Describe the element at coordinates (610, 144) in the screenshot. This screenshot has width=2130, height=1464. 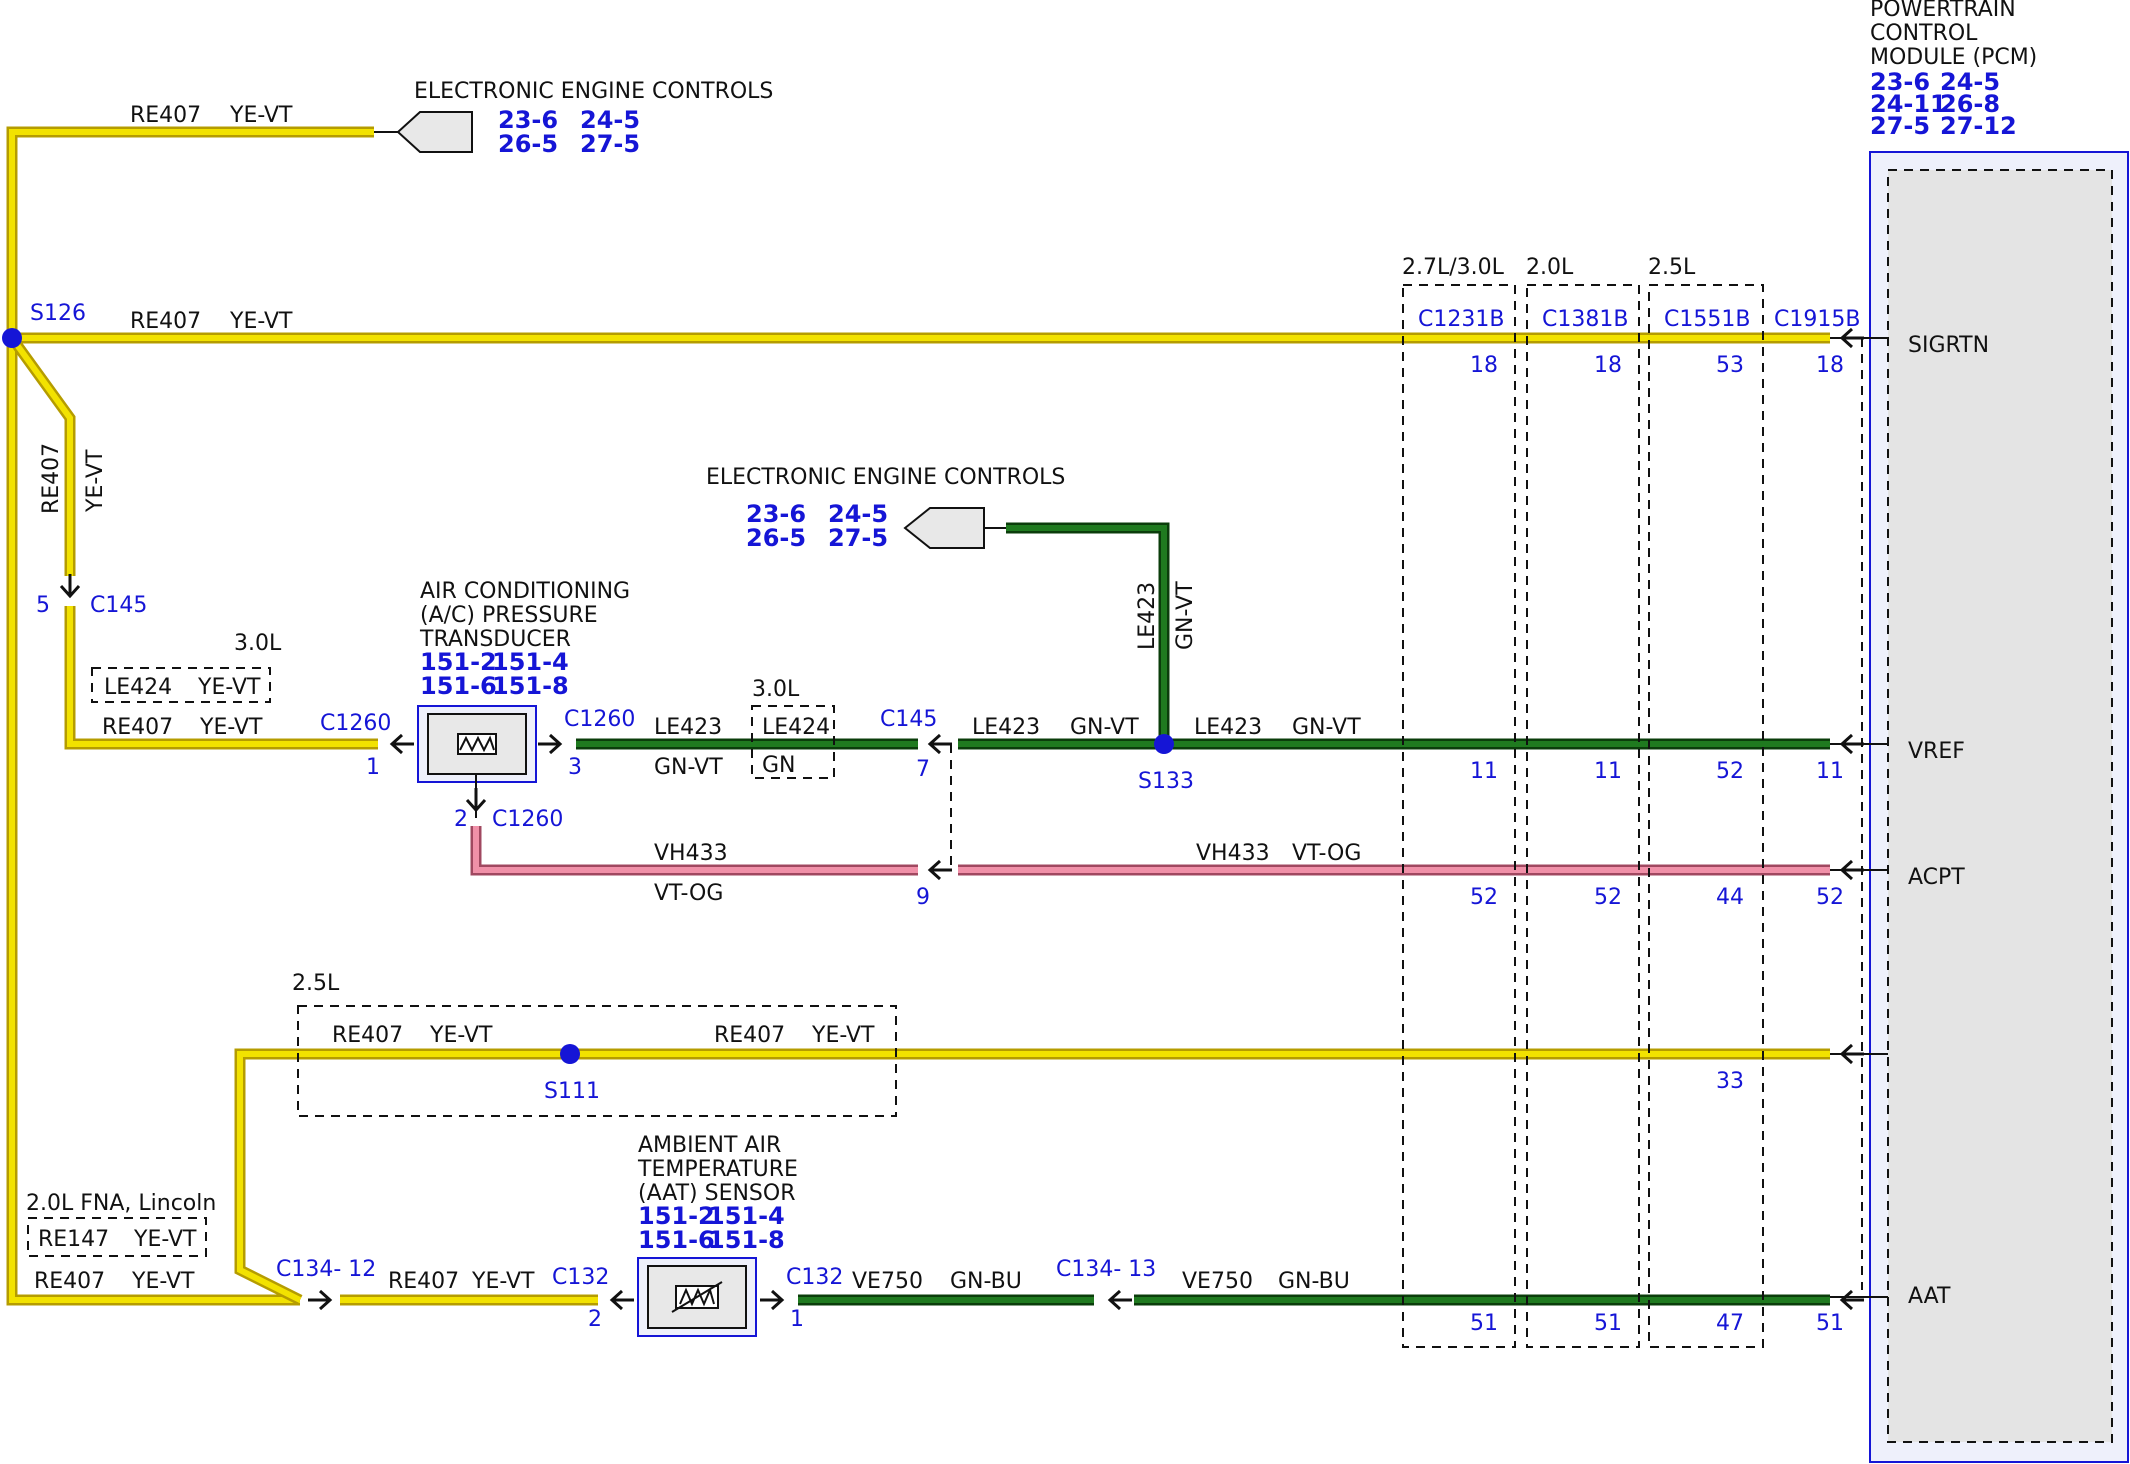
I see `eec-top-ref: 27-5` at that location.